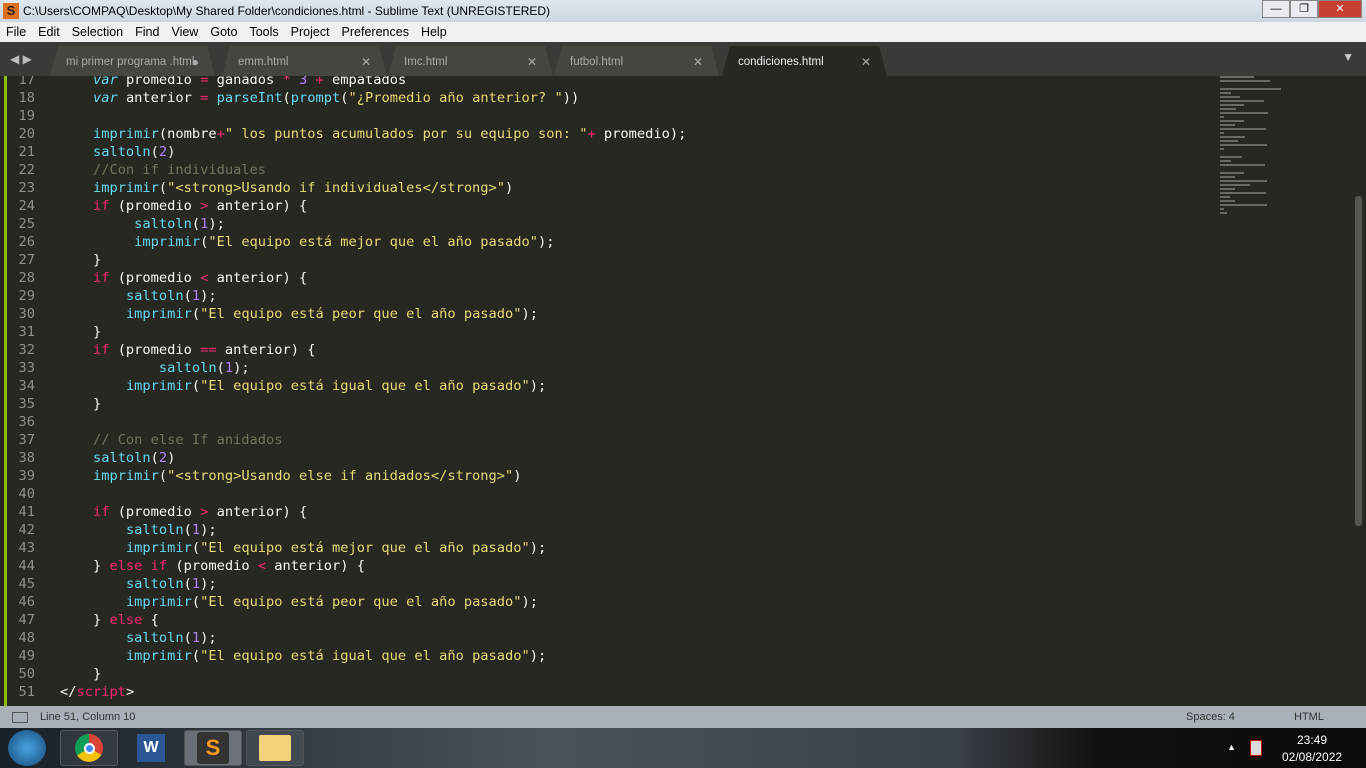 The height and width of the screenshot is (768, 1366). Describe the element at coordinates (426, 62) in the screenshot. I see `tab-label: Imc.html` at that location.